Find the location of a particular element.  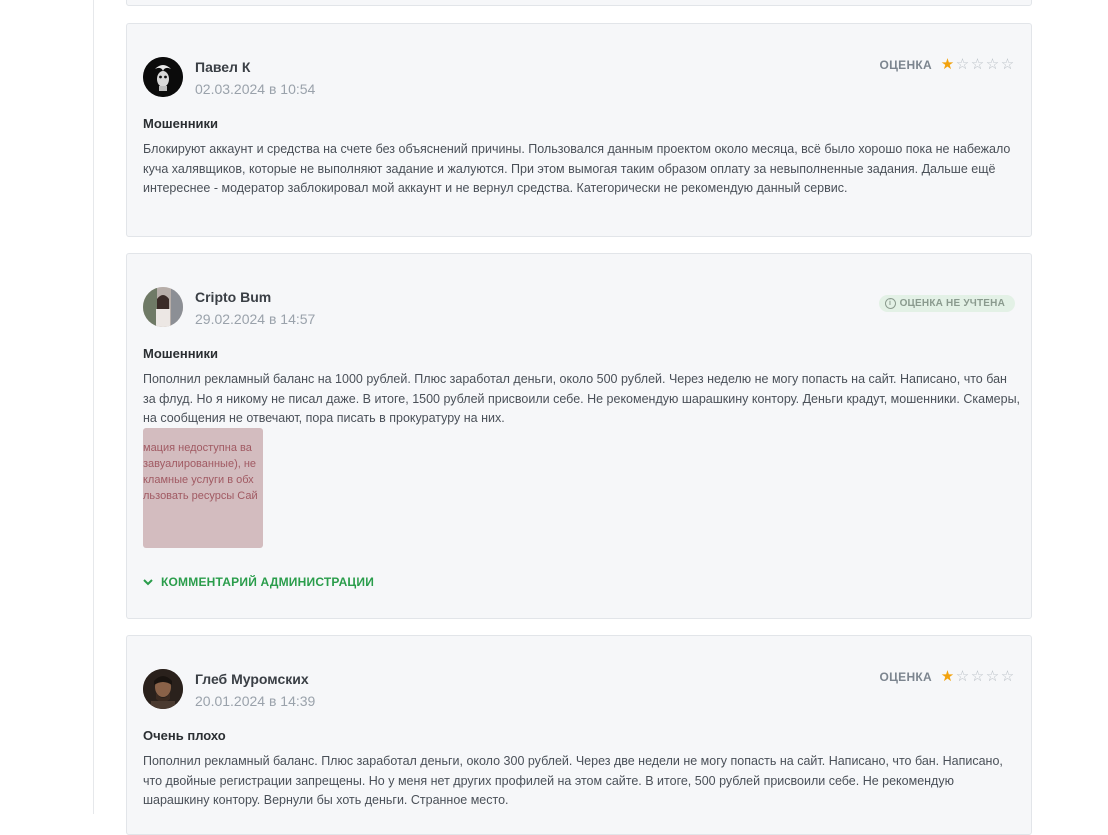

review-date: 20.01.2024 в 14:39 is located at coordinates (255, 701).